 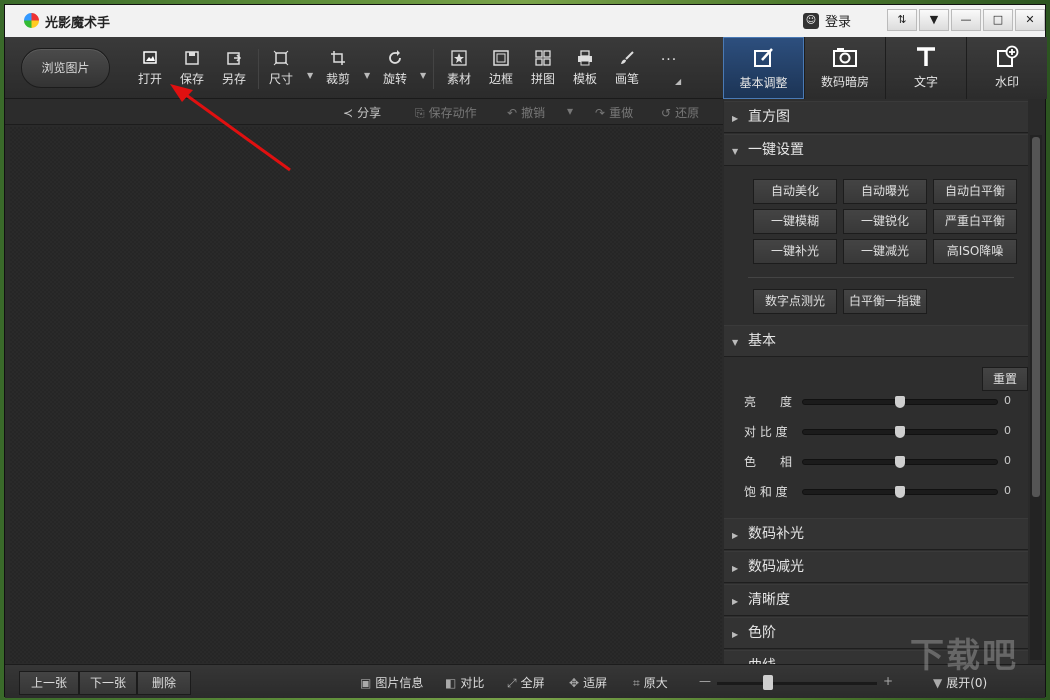 What do you see at coordinates (595, 683) in the screenshot?
I see `fit-screen-label: 适屏` at bounding box center [595, 683].